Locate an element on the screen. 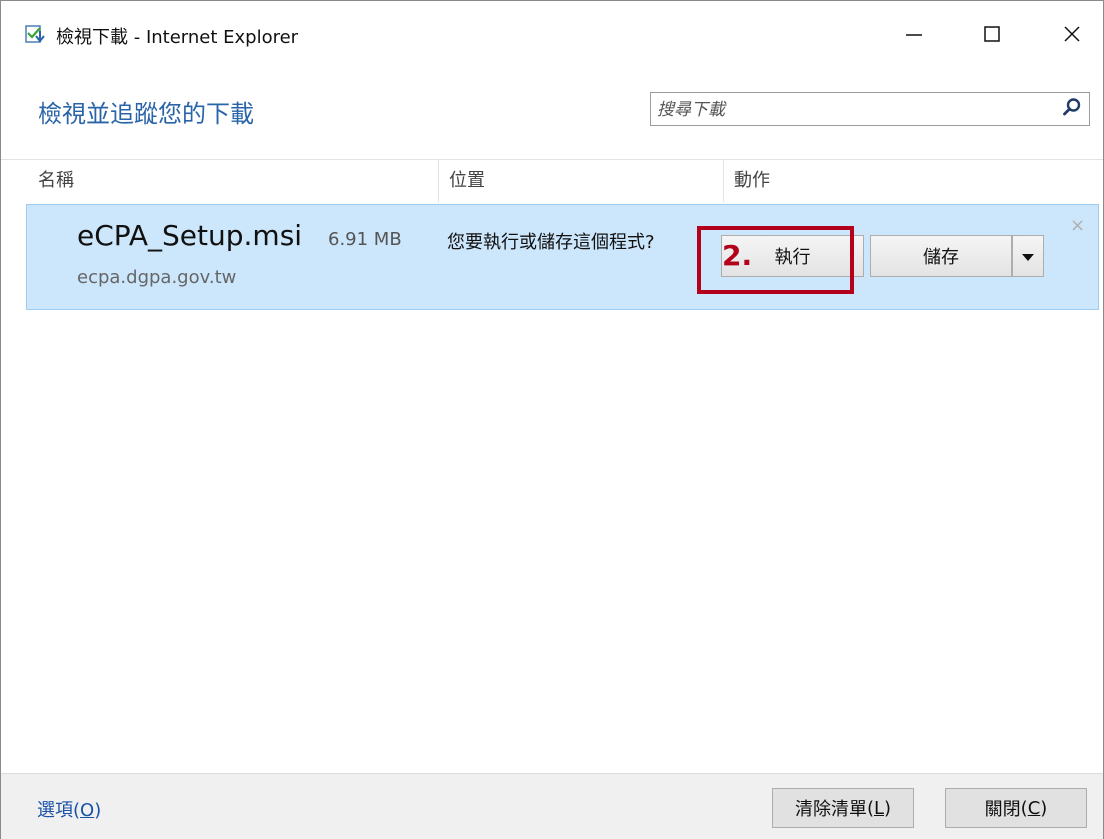 This screenshot has width=1104, height=839. minimize-button is located at coordinates (914, 34).